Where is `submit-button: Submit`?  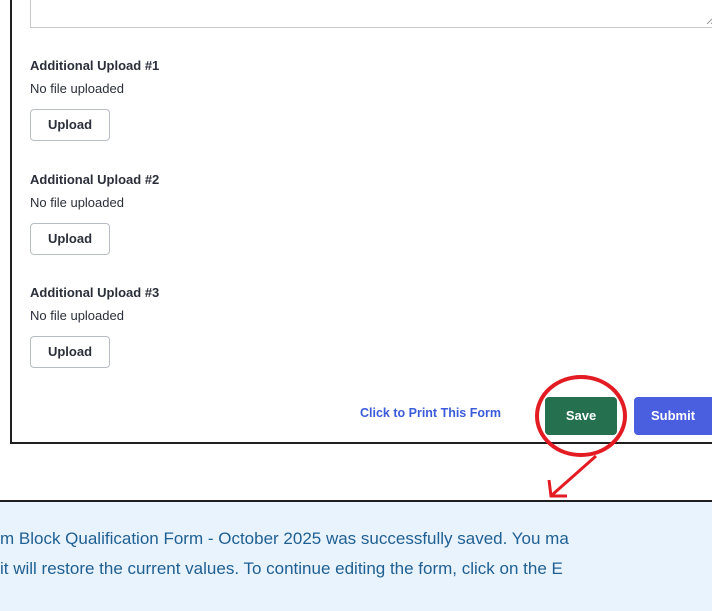
submit-button: Submit is located at coordinates (673, 416).